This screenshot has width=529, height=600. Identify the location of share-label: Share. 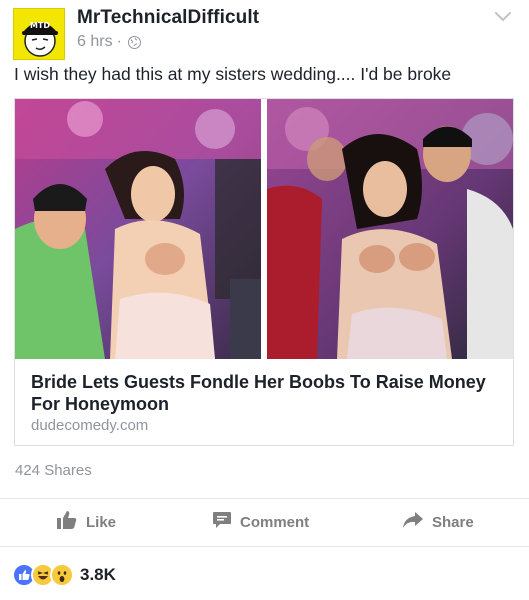
(453, 522).